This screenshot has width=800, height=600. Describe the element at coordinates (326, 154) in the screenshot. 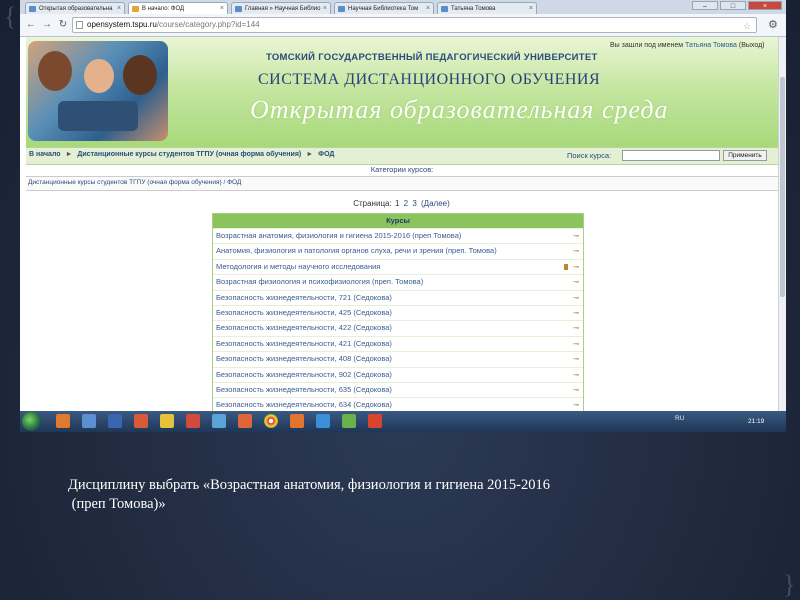

I see `breadcrumb-current: ФОД` at that location.